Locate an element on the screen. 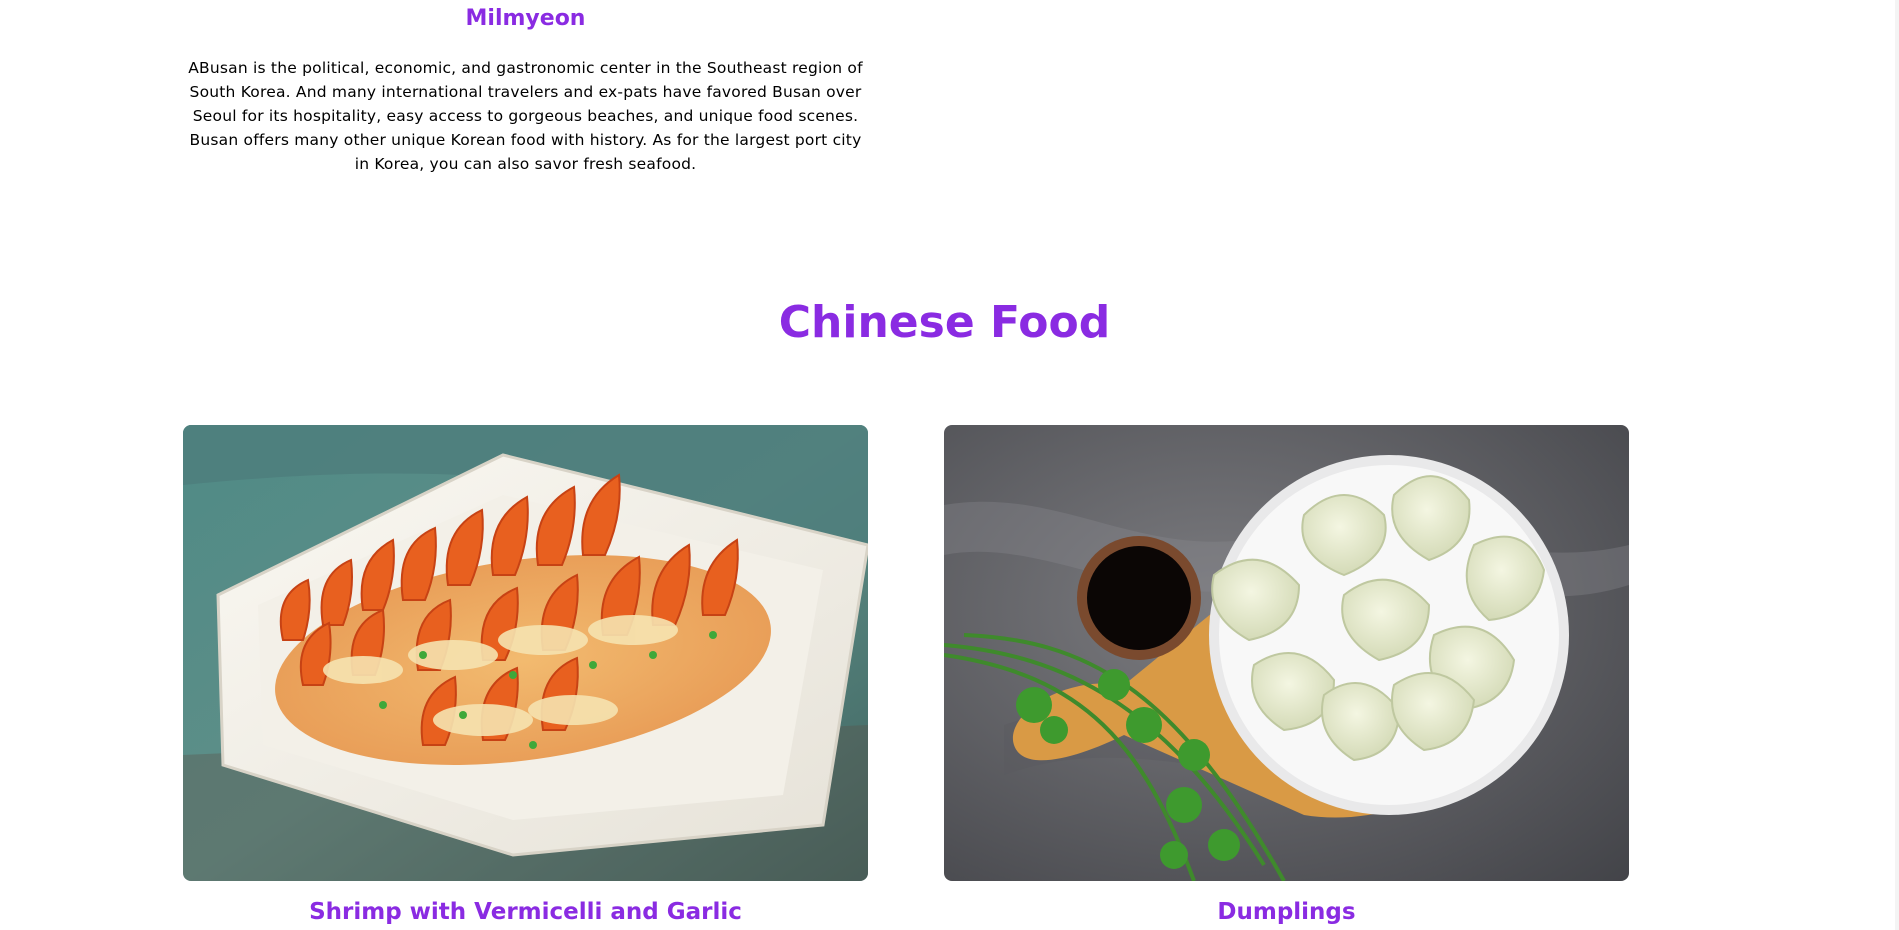 The image size is (1899, 930). dish-title: Milmyeon is located at coordinates (525, 18).